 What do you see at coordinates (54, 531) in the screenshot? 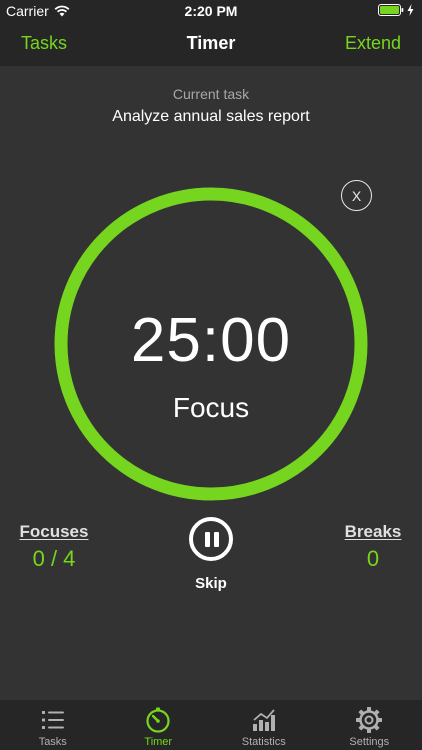
I see `focuses-label: Focuses` at bounding box center [54, 531].